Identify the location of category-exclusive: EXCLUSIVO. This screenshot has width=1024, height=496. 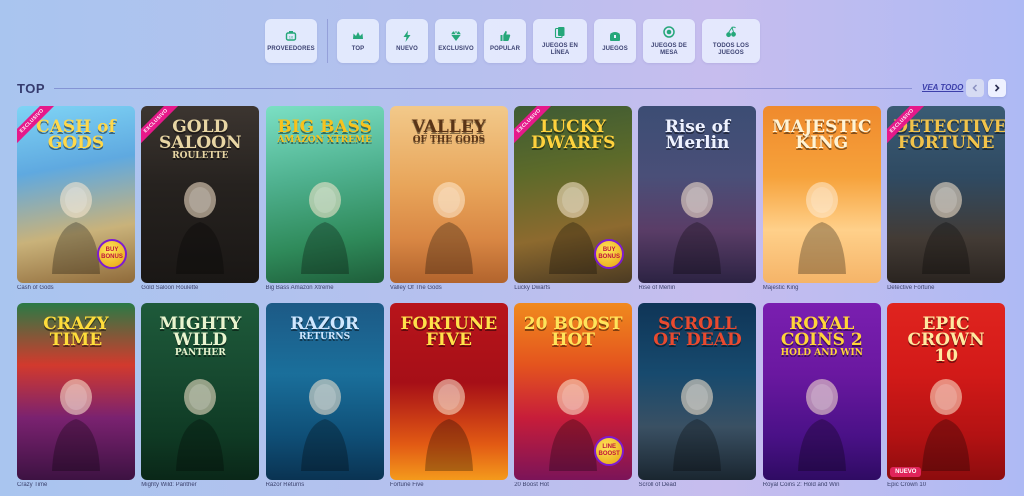
(456, 41).